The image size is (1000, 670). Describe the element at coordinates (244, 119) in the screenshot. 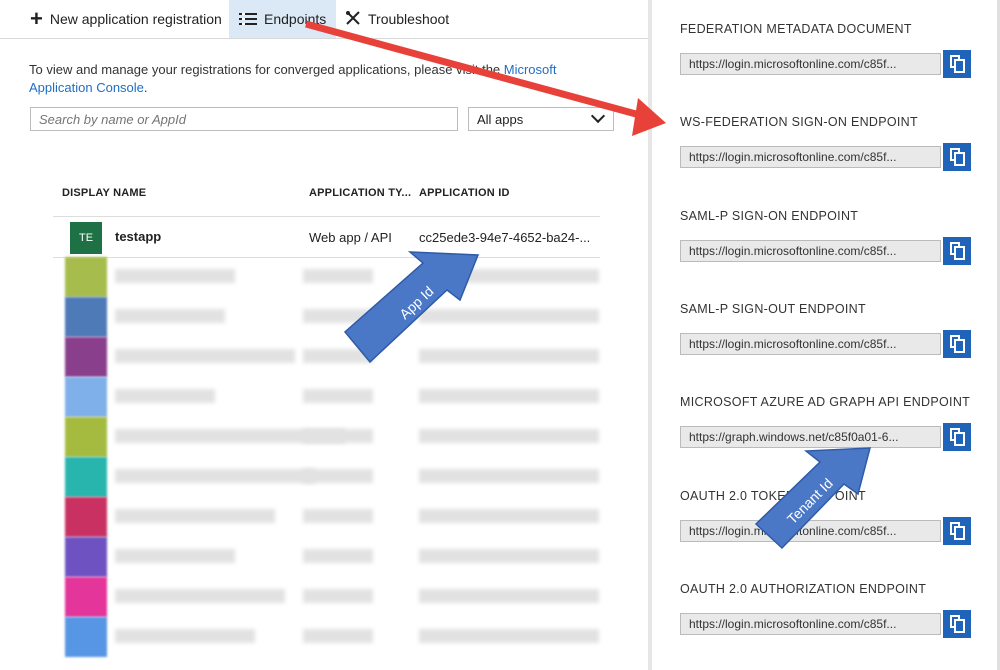

I see `search-input` at that location.